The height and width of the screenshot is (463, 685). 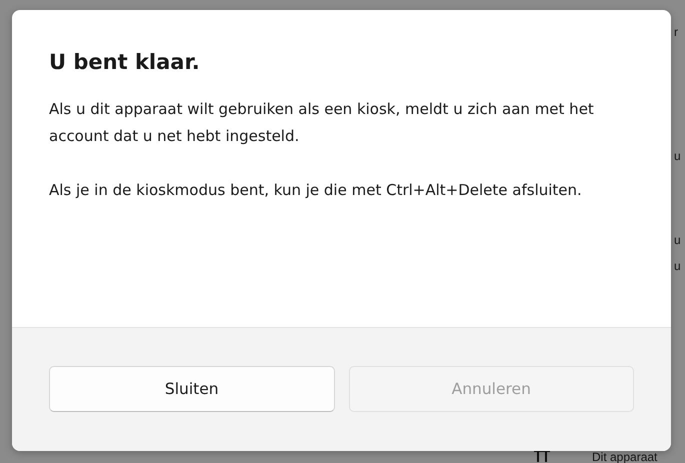 I want to click on dialog-text: Als je in de kioskmodus bent, kun je die met Ctrl+Alt+Delete afsluiten., so click(x=316, y=190).